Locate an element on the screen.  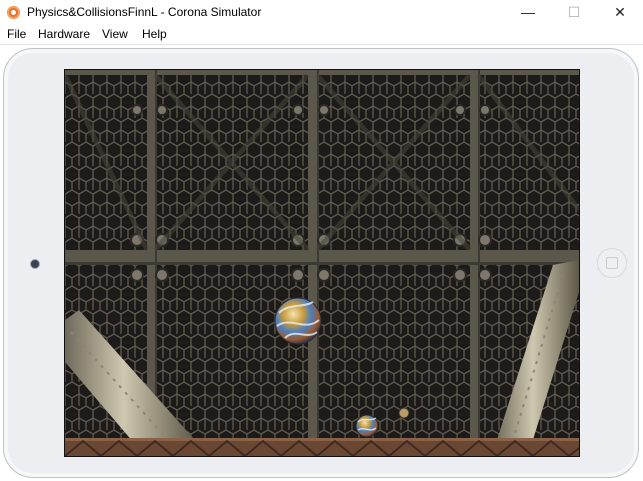
menu-view: View is located at coordinates (115, 34).